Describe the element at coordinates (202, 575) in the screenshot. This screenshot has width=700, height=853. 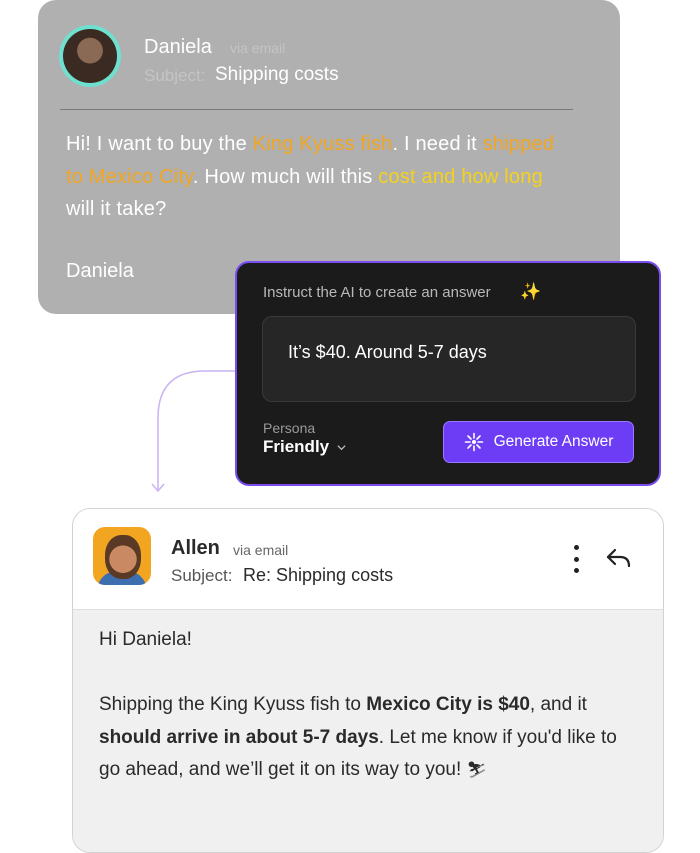
I see `reply-subject-label: Subject:` at that location.